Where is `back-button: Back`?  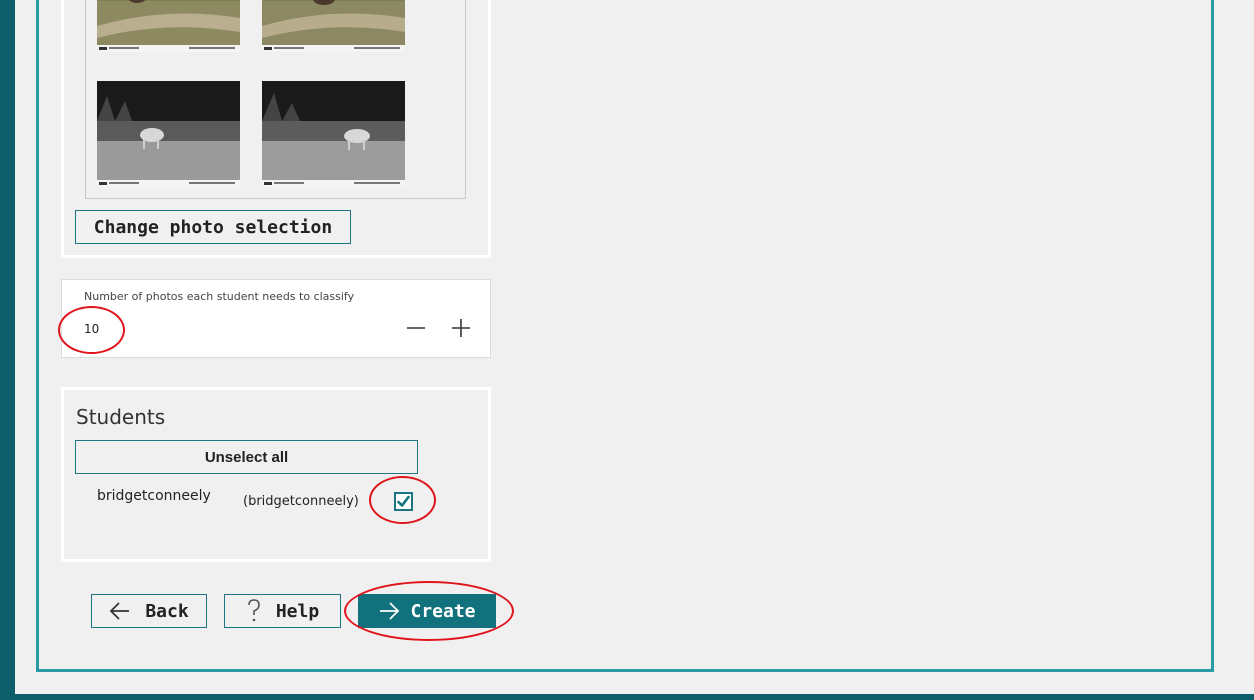 back-button: Back is located at coordinates (149, 611).